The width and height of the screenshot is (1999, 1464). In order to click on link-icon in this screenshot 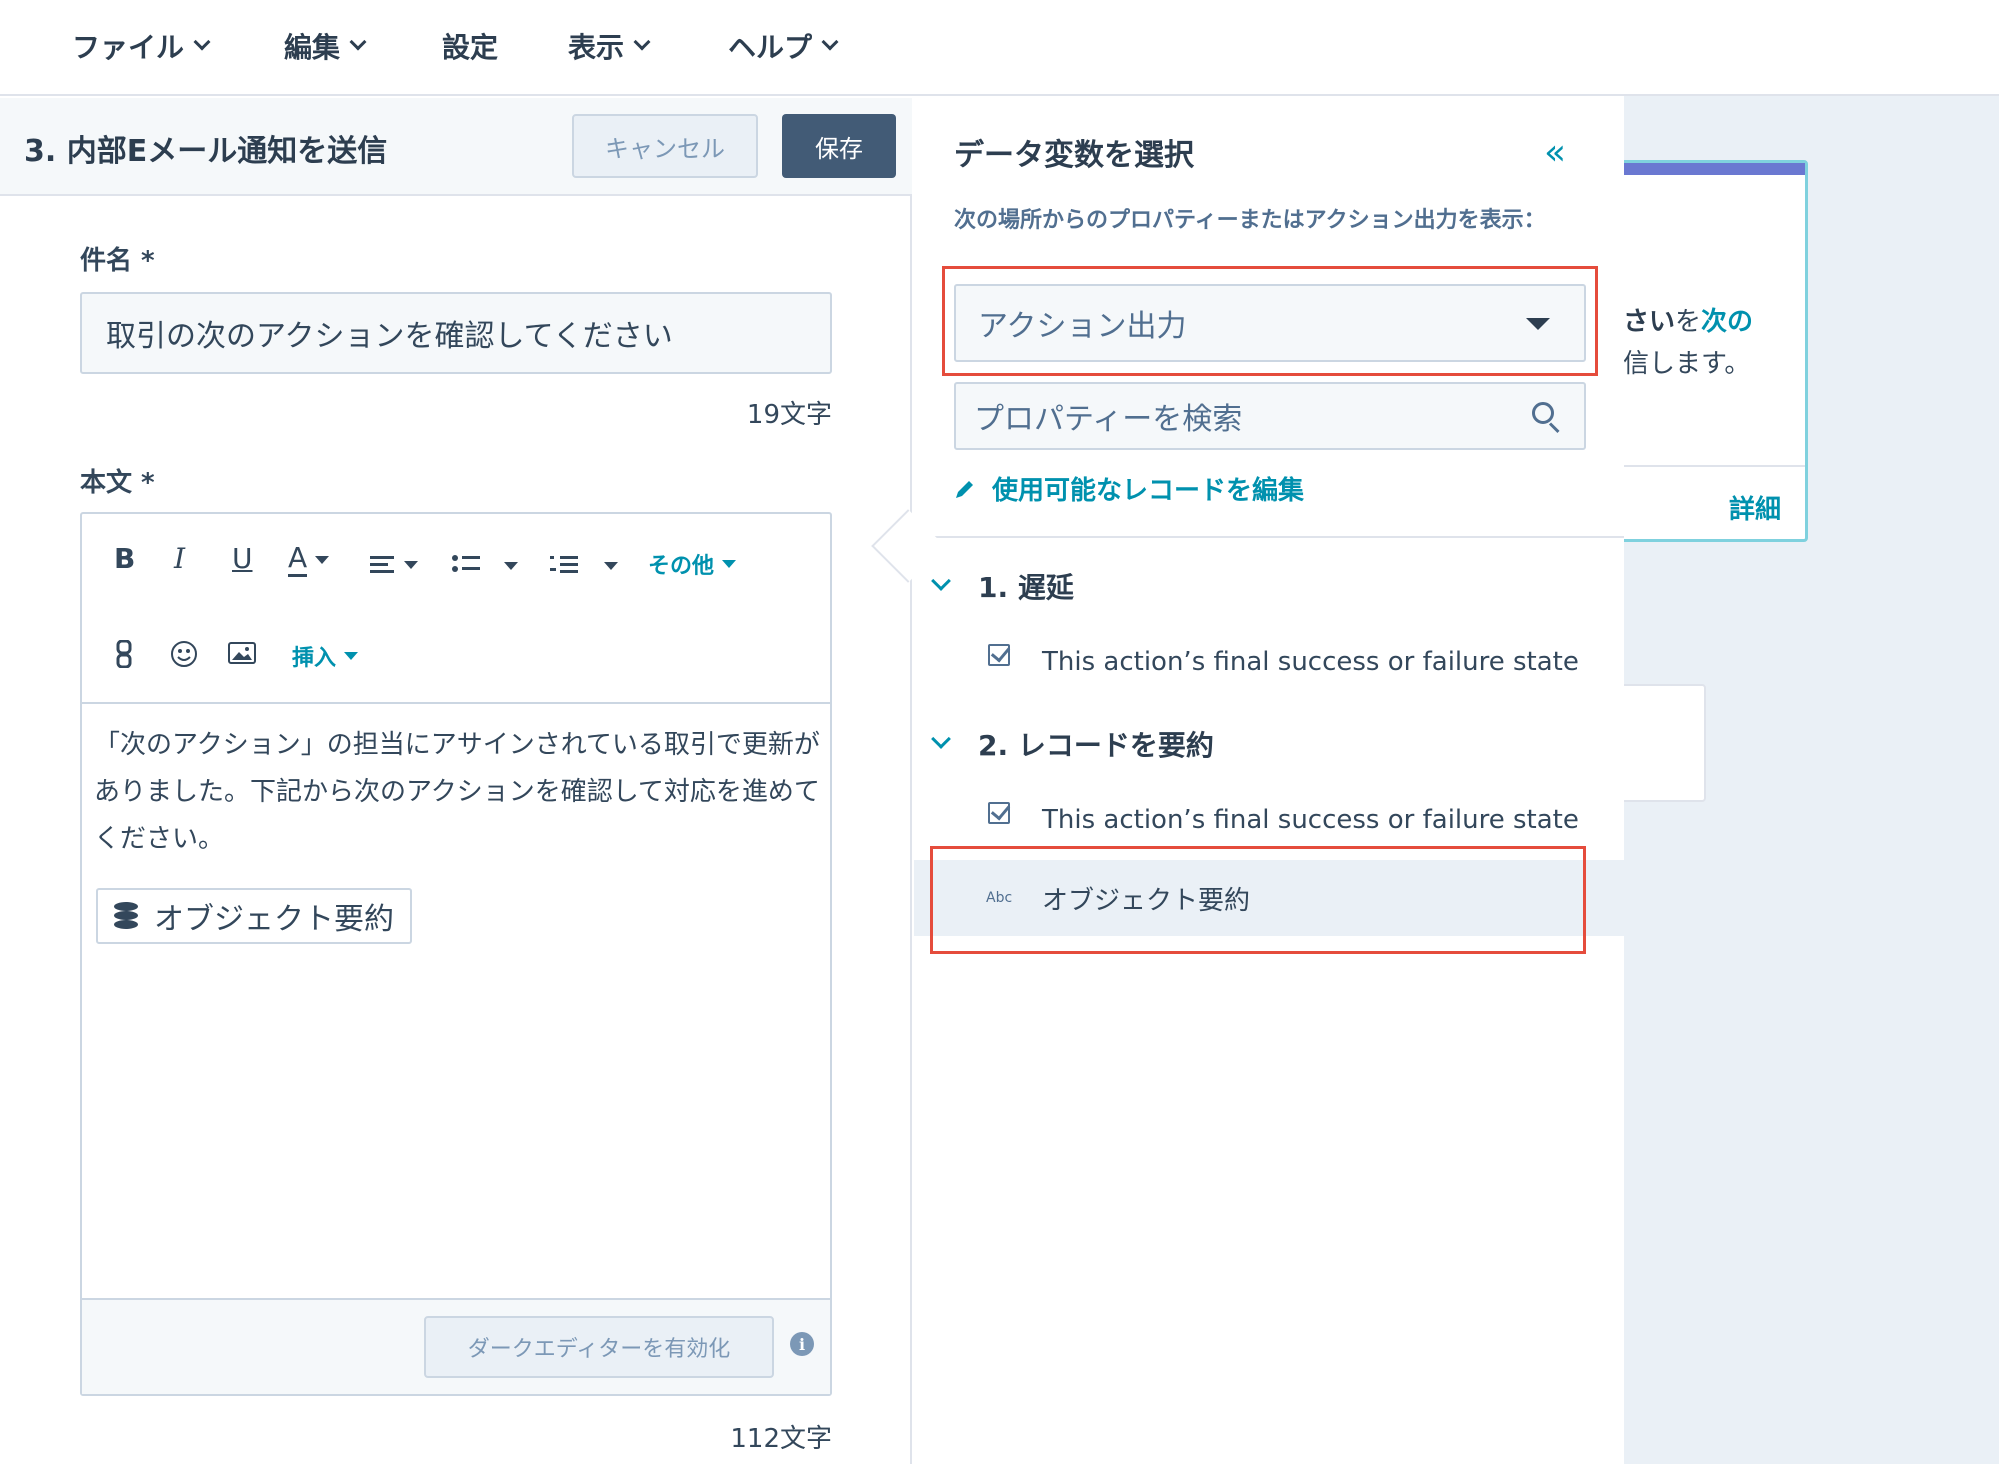, I will do `click(124, 654)`.